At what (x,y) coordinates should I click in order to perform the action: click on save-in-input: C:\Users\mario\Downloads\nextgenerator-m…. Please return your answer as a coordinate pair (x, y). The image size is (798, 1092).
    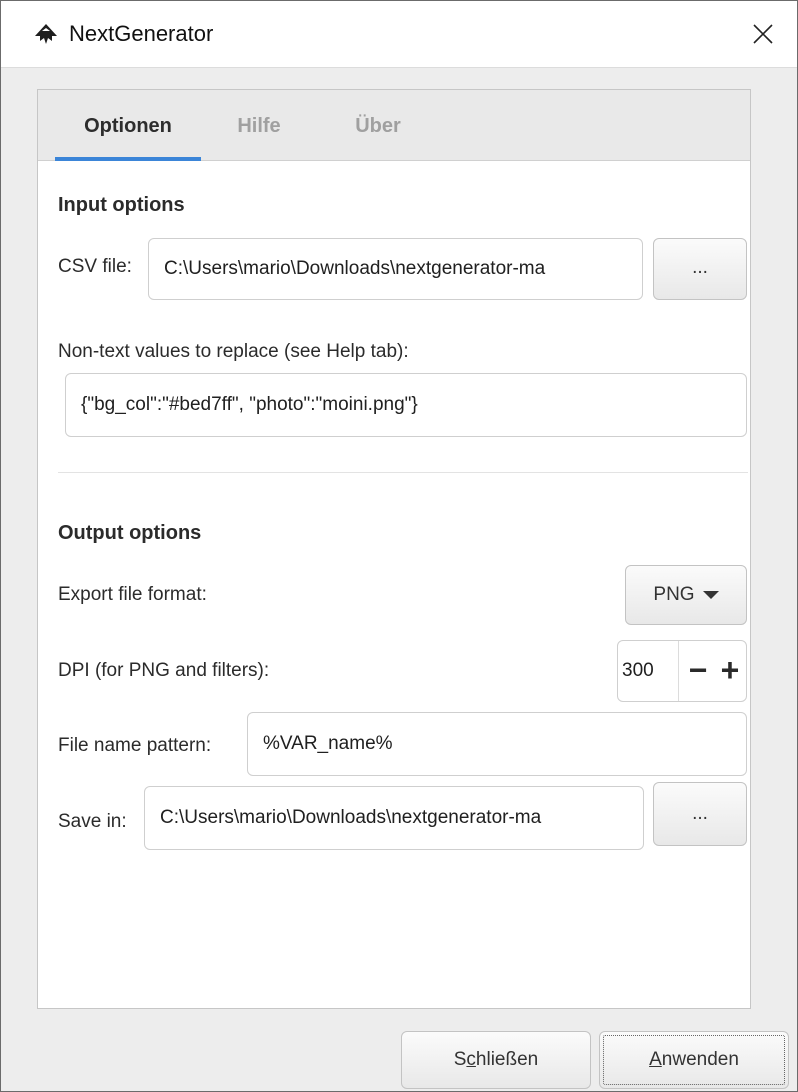
    Looking at the image, I should click on (394, 818).